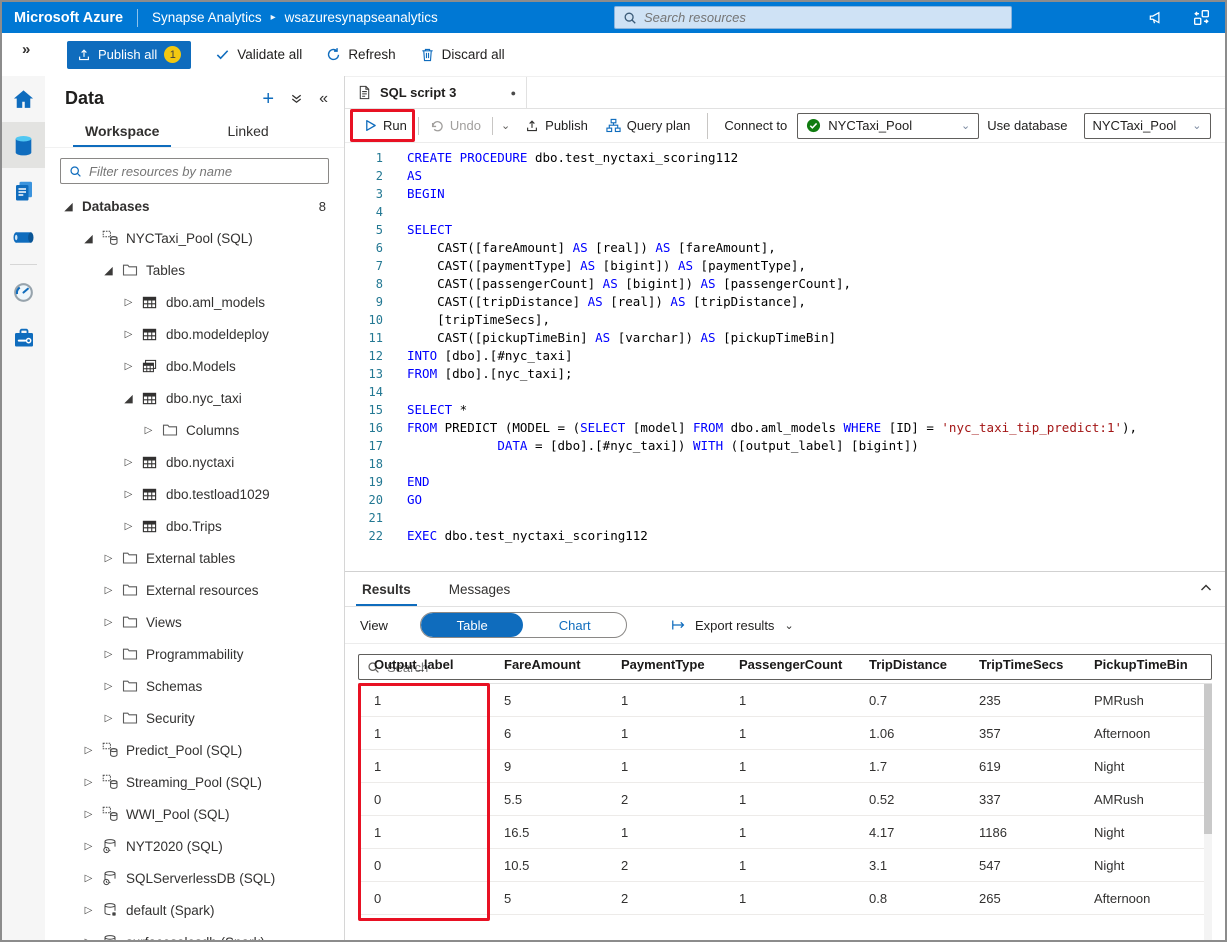 This screenshot has width=1227, height=942. I want to click on table-row: 1 5 1 1 0.7 235 PMRush, so click(785, 700).